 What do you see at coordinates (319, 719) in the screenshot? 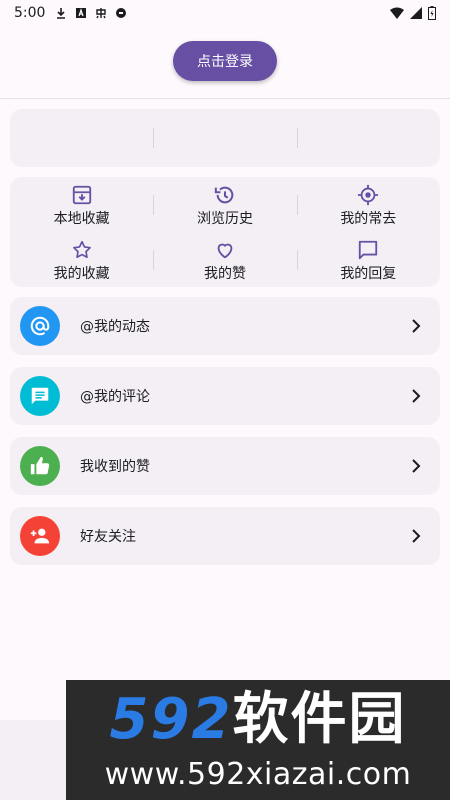
I see `watermark-chinese: 软件园` at bounding box center [319, 719].